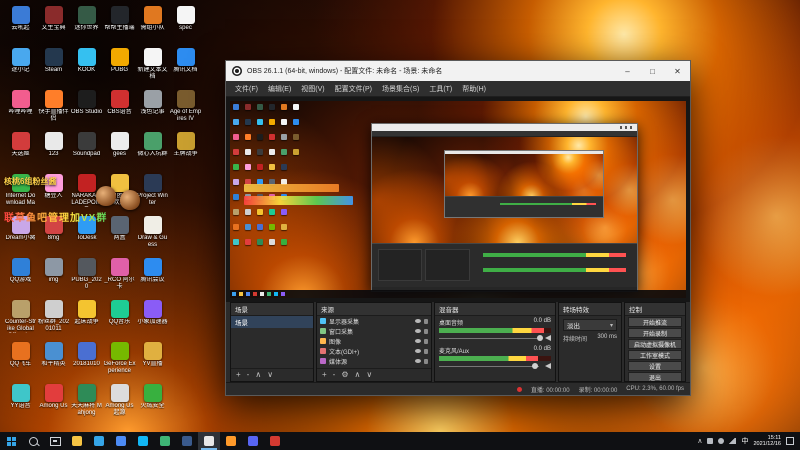 This screenshot has width=800, height=450. What do you see at coordinates (324, 375) in the screenshot?
I see `dock-tool-button: +` at bounding box center [324, 375].